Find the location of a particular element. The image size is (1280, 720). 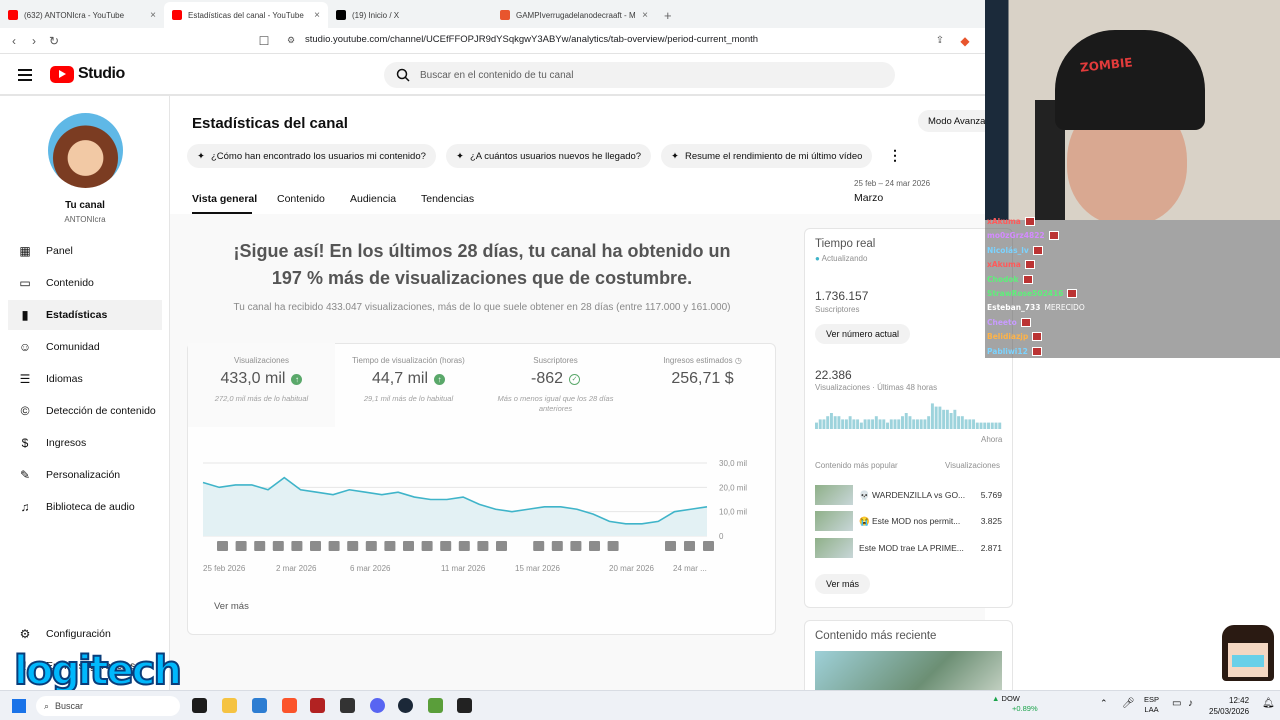

sidebar-item-analytics: ▮ Estadísticas is located at coordinates (85, 315).